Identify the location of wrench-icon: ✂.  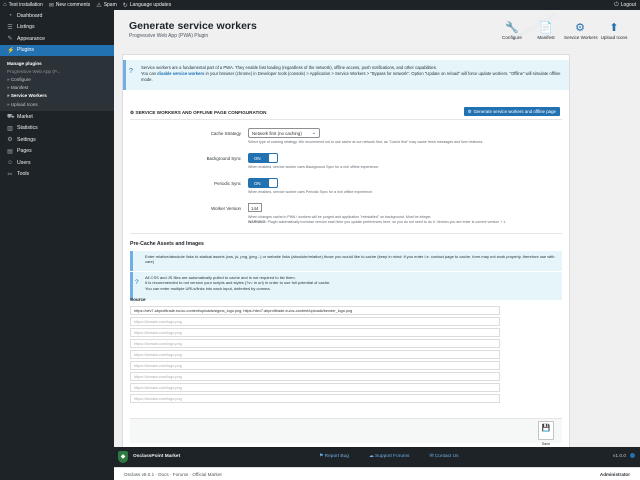
(10, 174).